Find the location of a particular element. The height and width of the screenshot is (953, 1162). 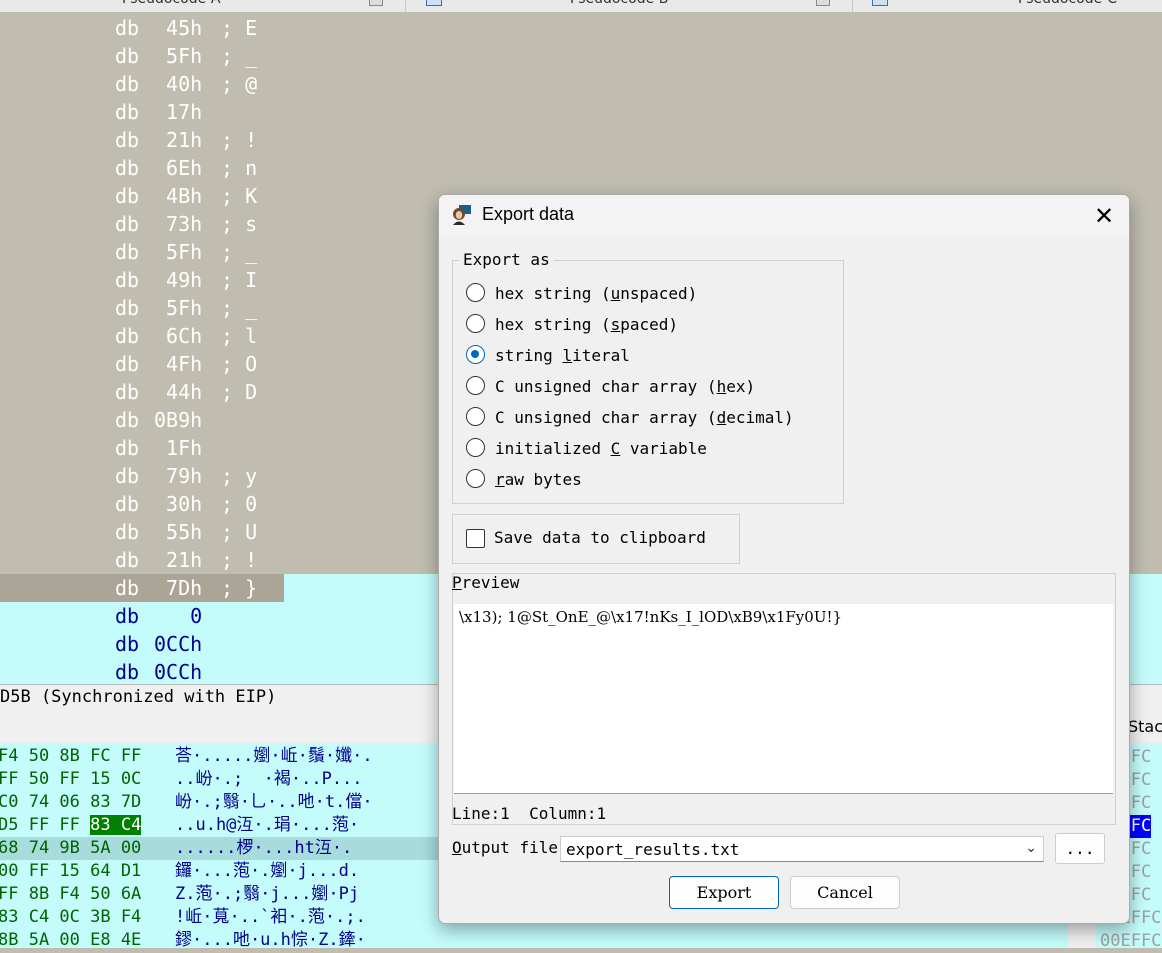

operand: 40h is located at coordinates (178, 84).